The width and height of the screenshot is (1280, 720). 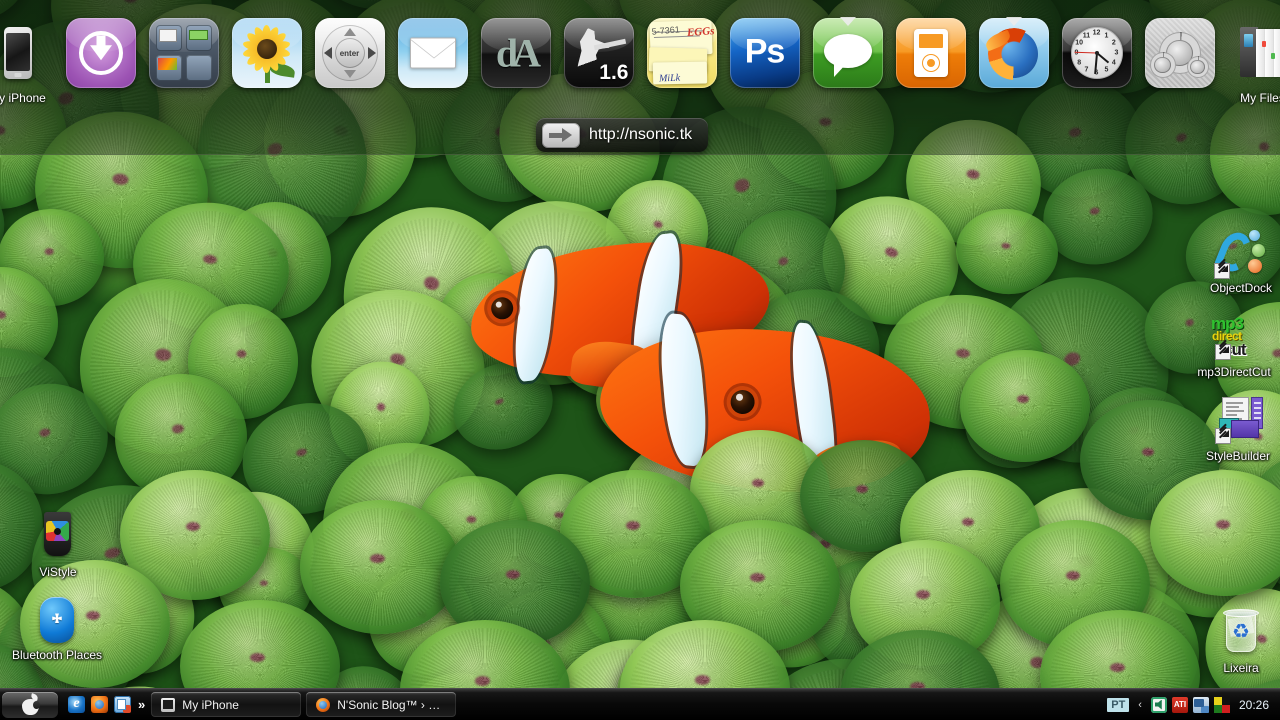 I want to click on dock-item-settings, so click(x=1179, y=66).